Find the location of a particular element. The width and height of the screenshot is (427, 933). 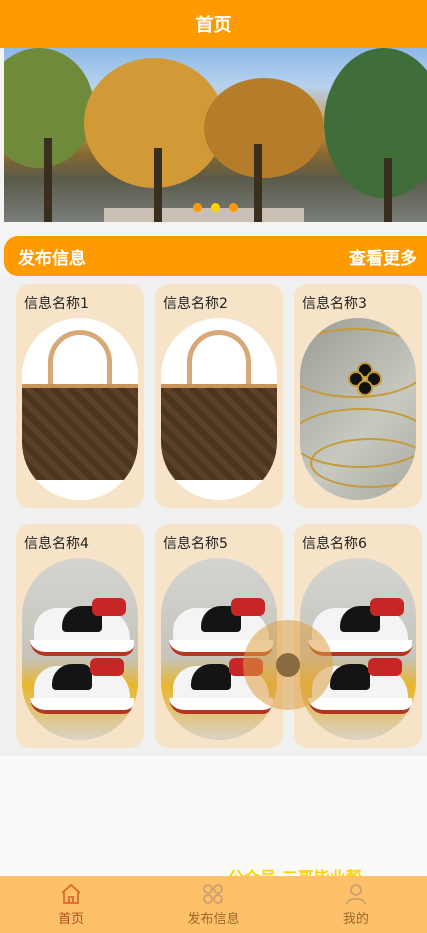

grid-icon is located at coordinates (213, 894).